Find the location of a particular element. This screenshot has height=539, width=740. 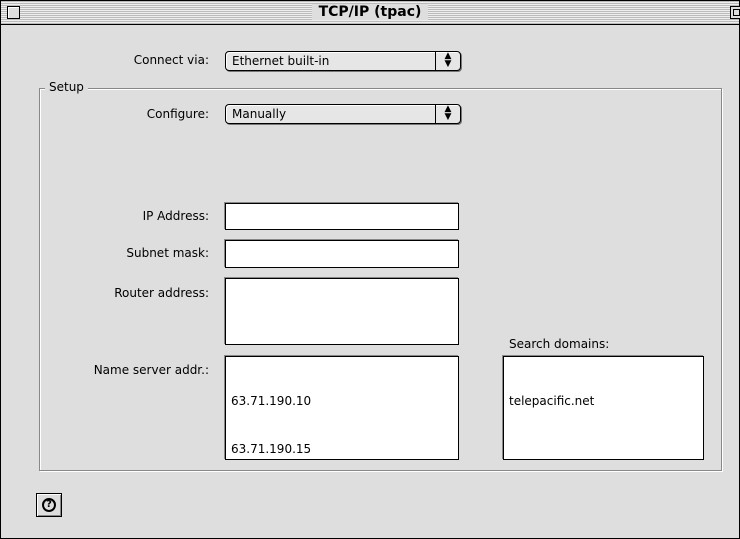

router-address-field is located at coordinates (342, 311).